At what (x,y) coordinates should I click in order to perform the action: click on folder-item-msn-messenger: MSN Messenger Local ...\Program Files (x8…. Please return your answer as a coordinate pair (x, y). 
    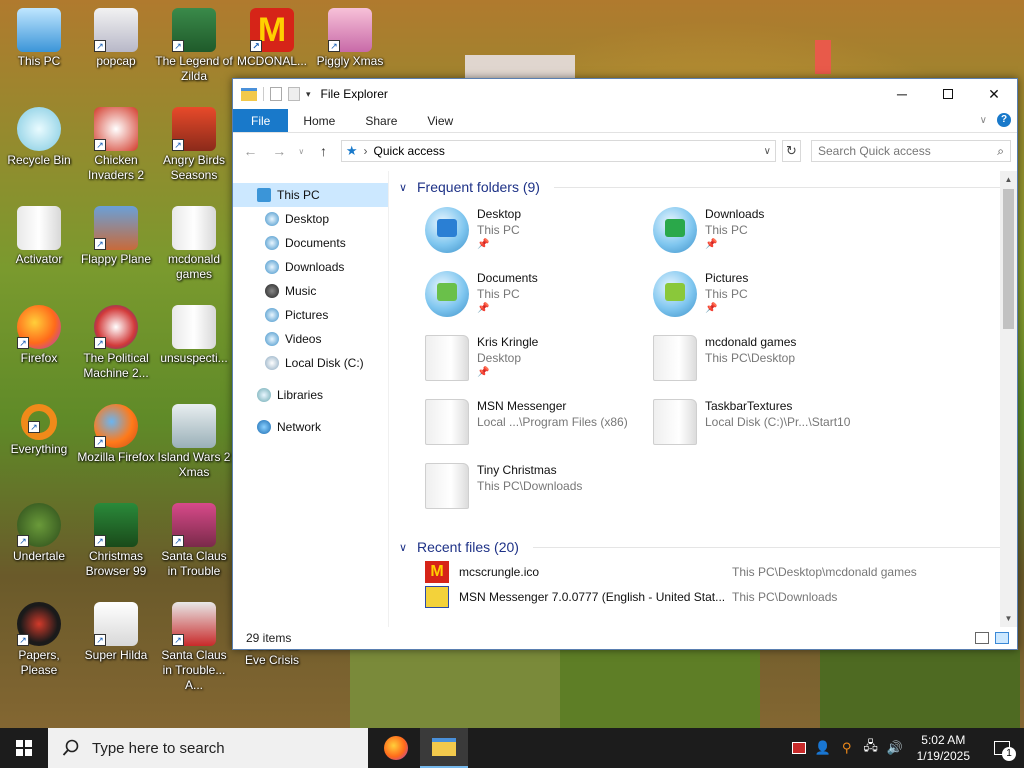
    Looking at the image, I should click on (539, 425).